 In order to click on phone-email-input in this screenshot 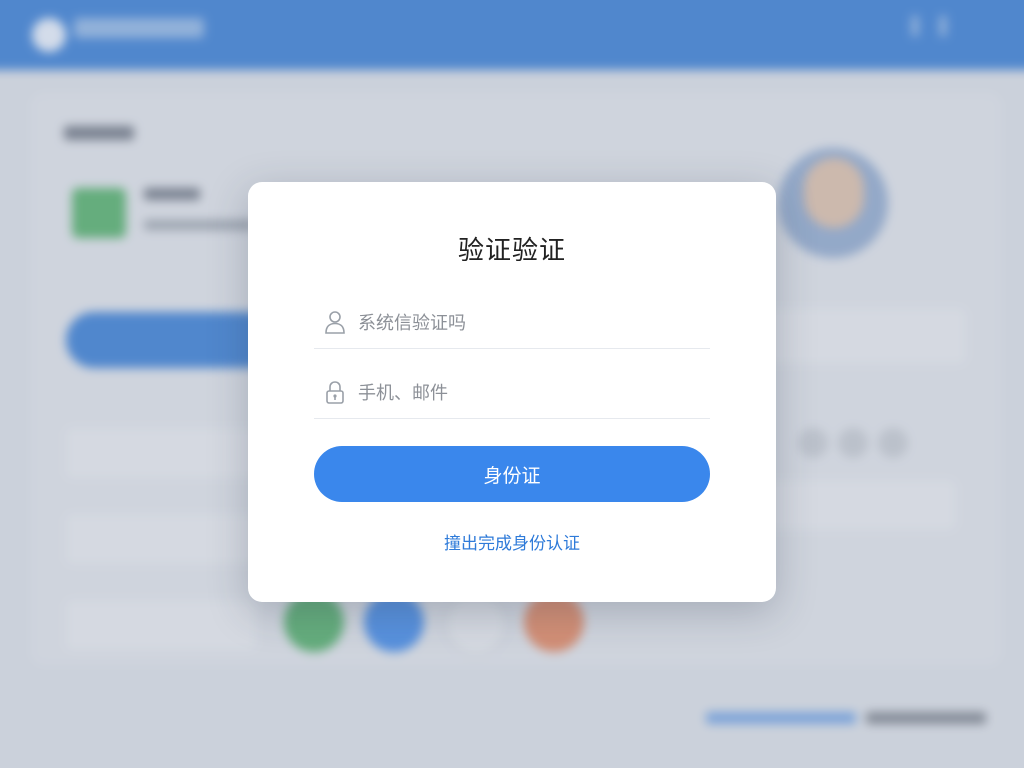, I will do `click(528, 393)`.